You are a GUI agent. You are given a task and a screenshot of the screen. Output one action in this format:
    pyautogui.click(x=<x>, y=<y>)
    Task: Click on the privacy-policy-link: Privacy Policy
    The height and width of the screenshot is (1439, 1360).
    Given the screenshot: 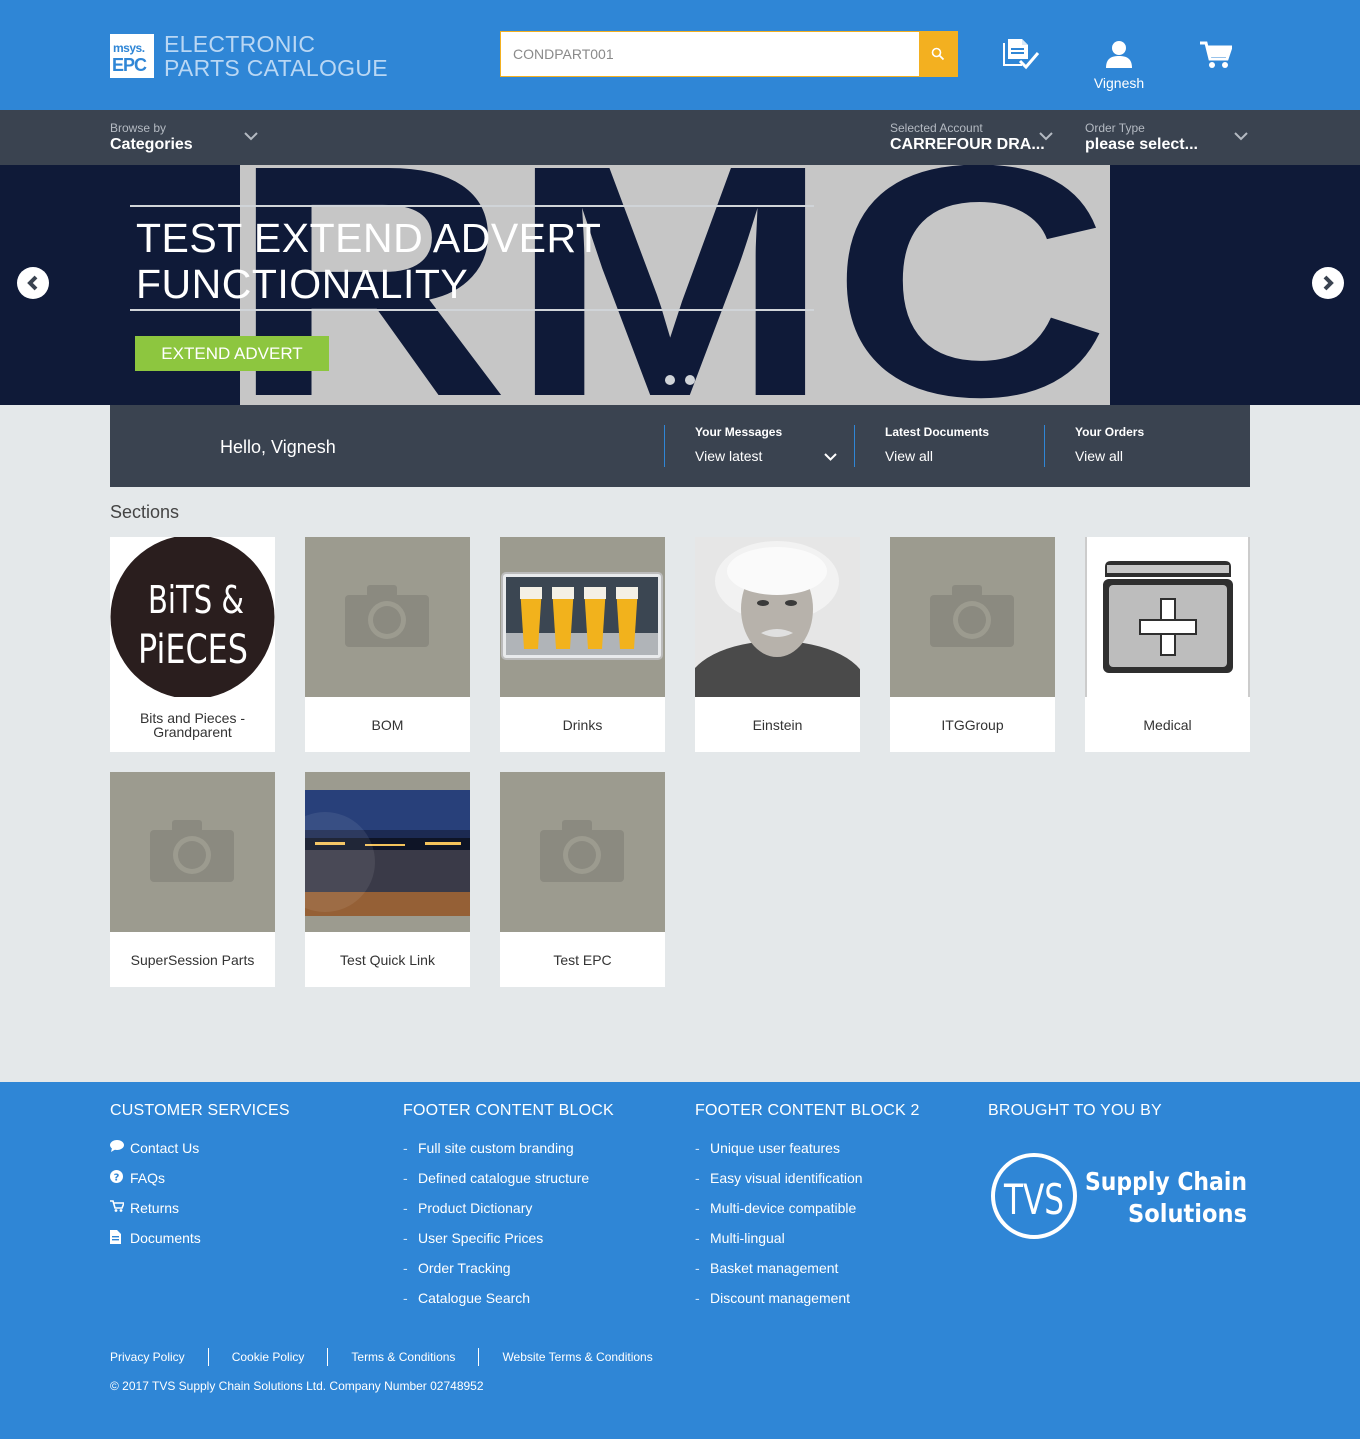 What is the action you would take?
    pyautogui.click(x=159, y=1357)
    